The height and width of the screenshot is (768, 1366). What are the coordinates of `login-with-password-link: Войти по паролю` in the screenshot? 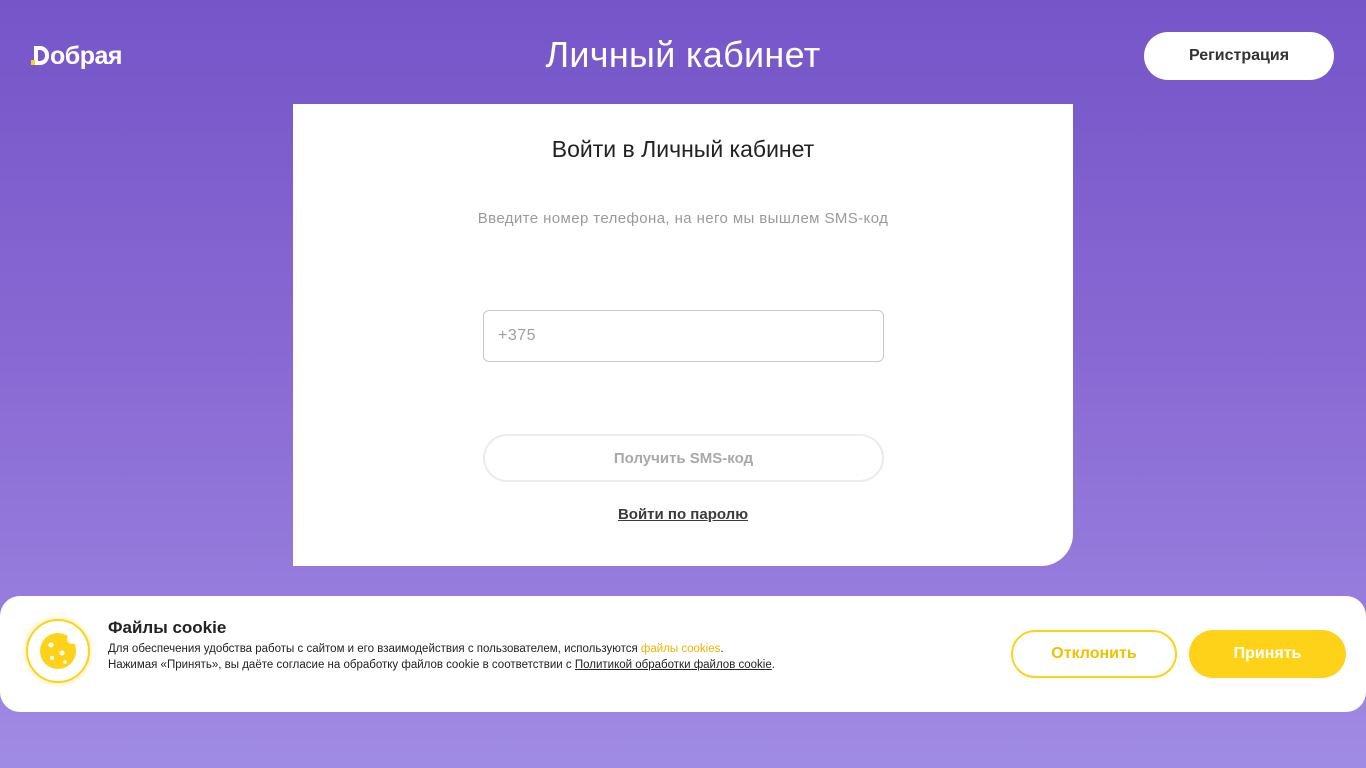 It's located at (683, 514).